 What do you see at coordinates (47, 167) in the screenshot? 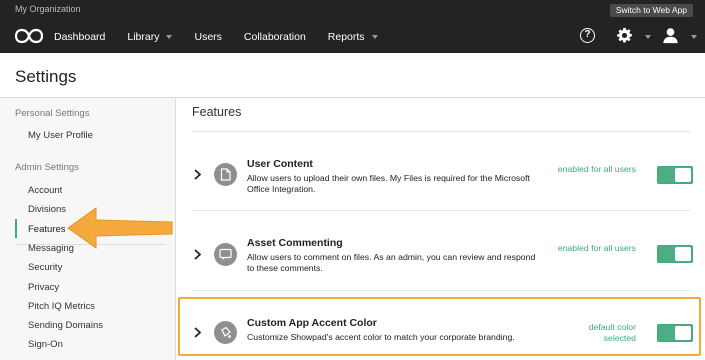
I see `admin-settings-heading: Admin Settings` at bounding box center [47, 167].